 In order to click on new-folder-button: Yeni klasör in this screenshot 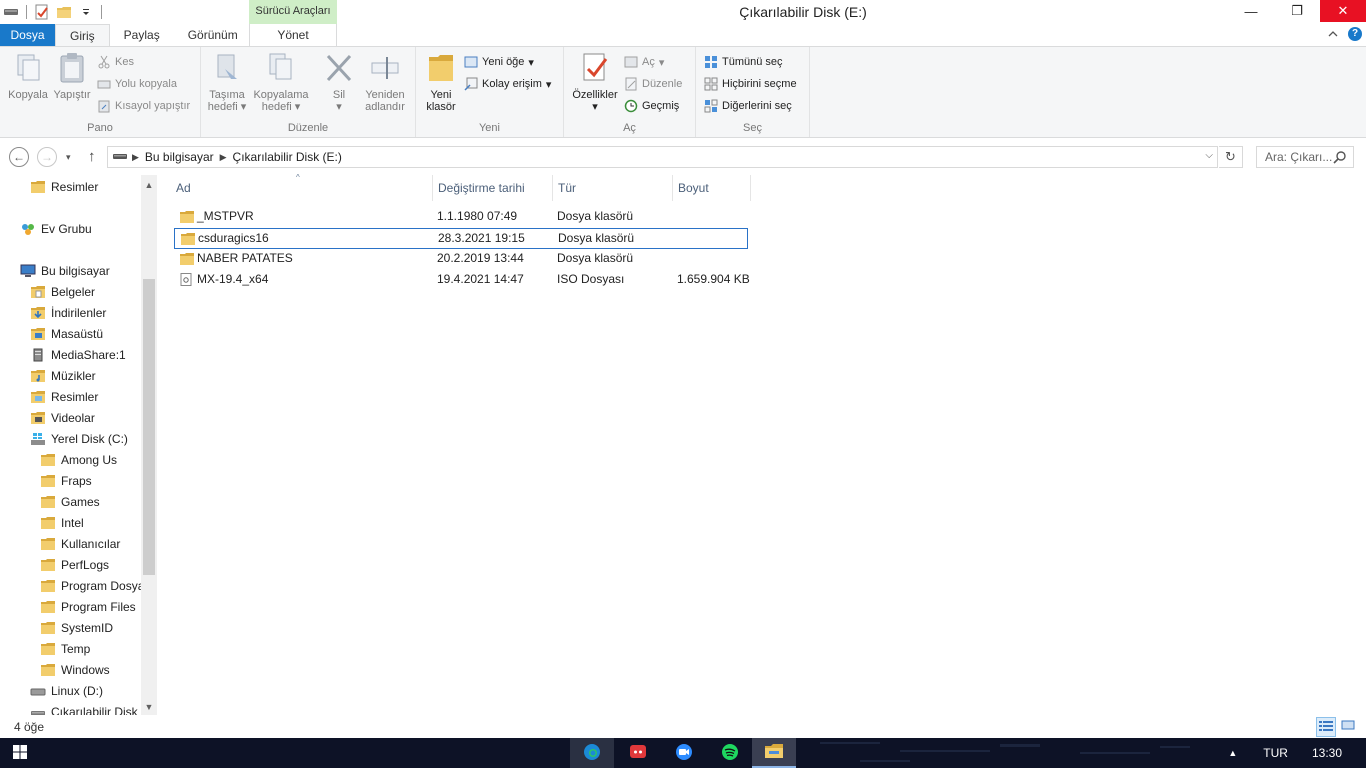, I will do `click(441, 82)`.